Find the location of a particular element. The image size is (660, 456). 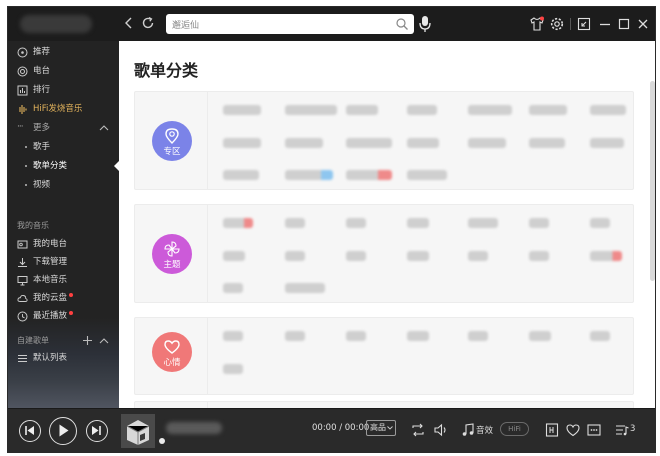

sidebar-item-rank: 排行 is located at coordinates (63, 90).